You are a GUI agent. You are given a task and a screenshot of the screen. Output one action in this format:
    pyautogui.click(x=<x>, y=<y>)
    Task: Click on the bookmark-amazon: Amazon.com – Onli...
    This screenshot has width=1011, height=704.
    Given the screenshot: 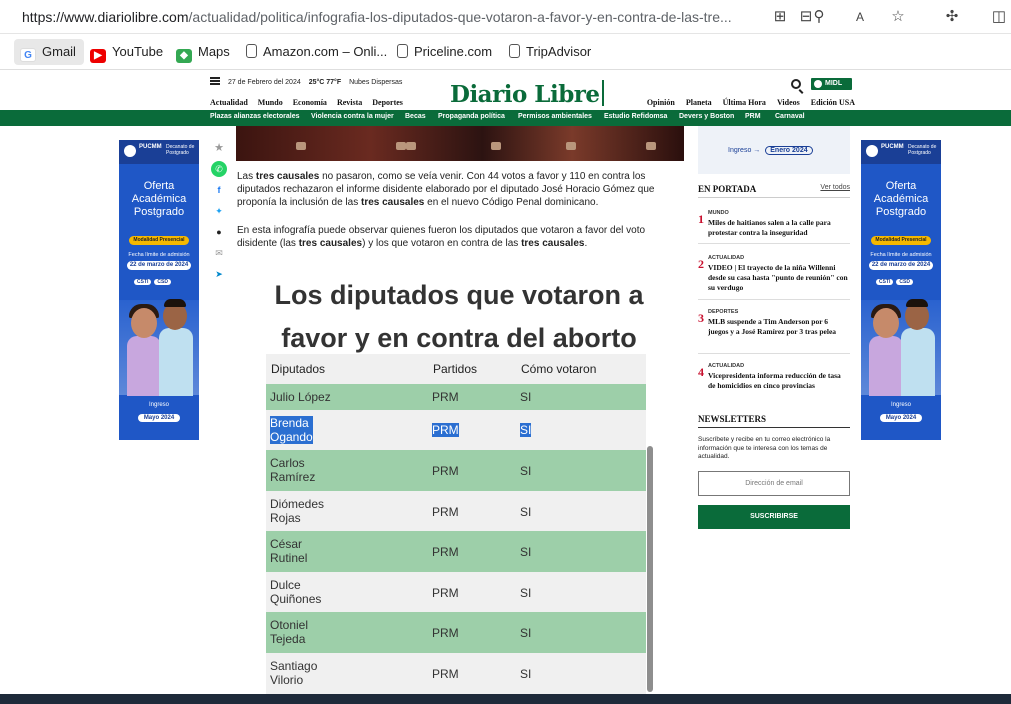 What is the action you would take?
    pyautogui.click(x=317, y=52)
    